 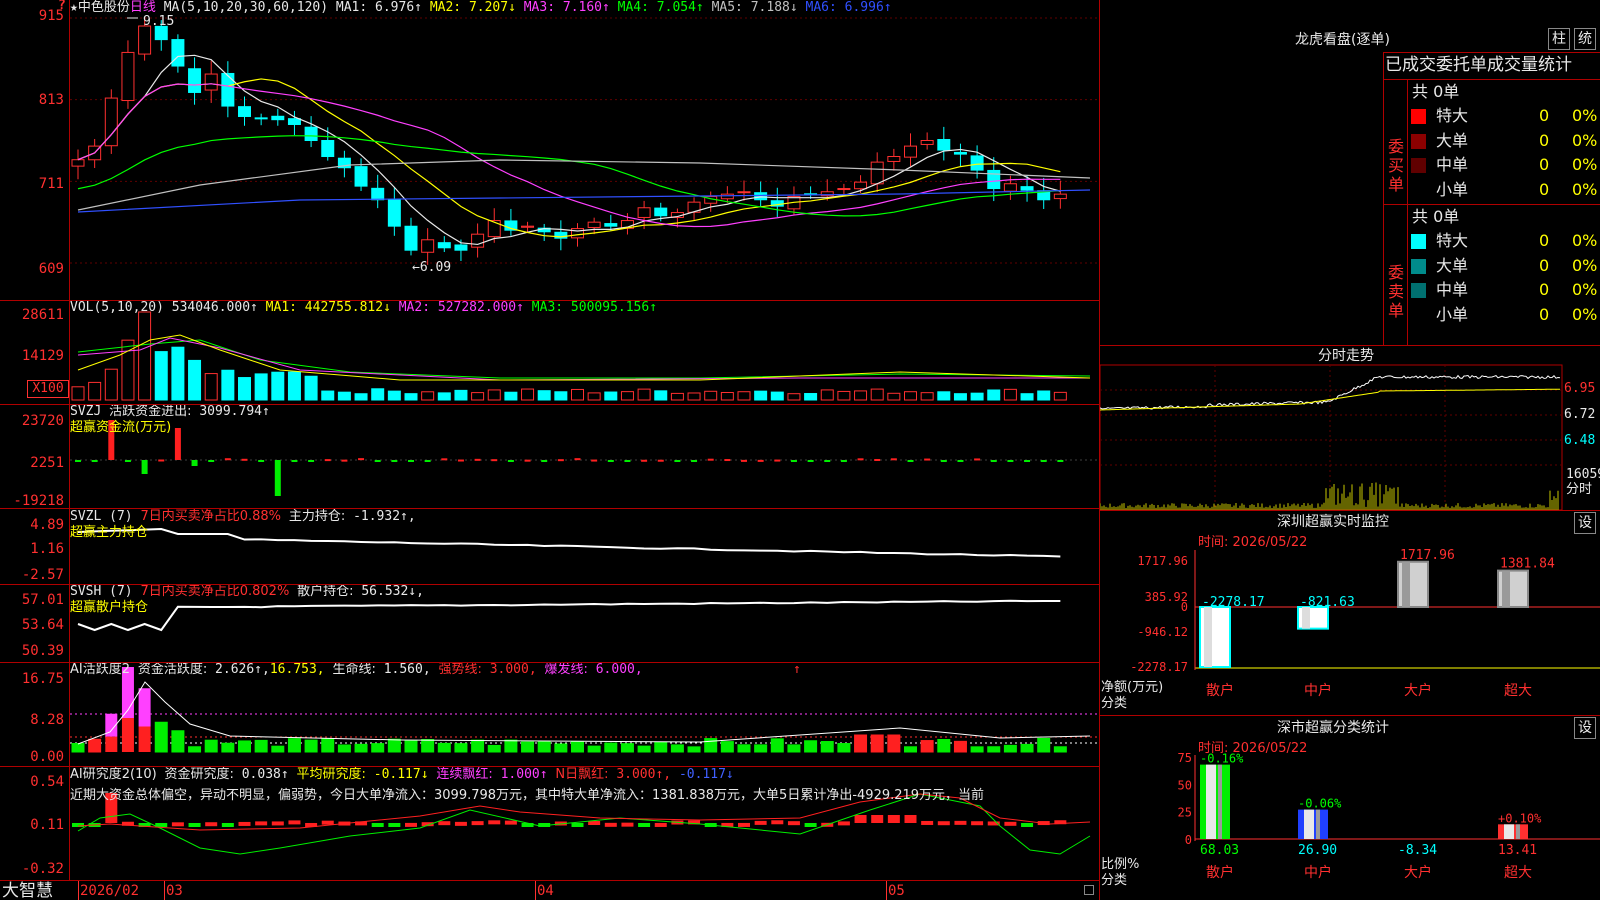 I want to click on stats-bar-top-3: +0.10%, so click(x=1520, y=818).